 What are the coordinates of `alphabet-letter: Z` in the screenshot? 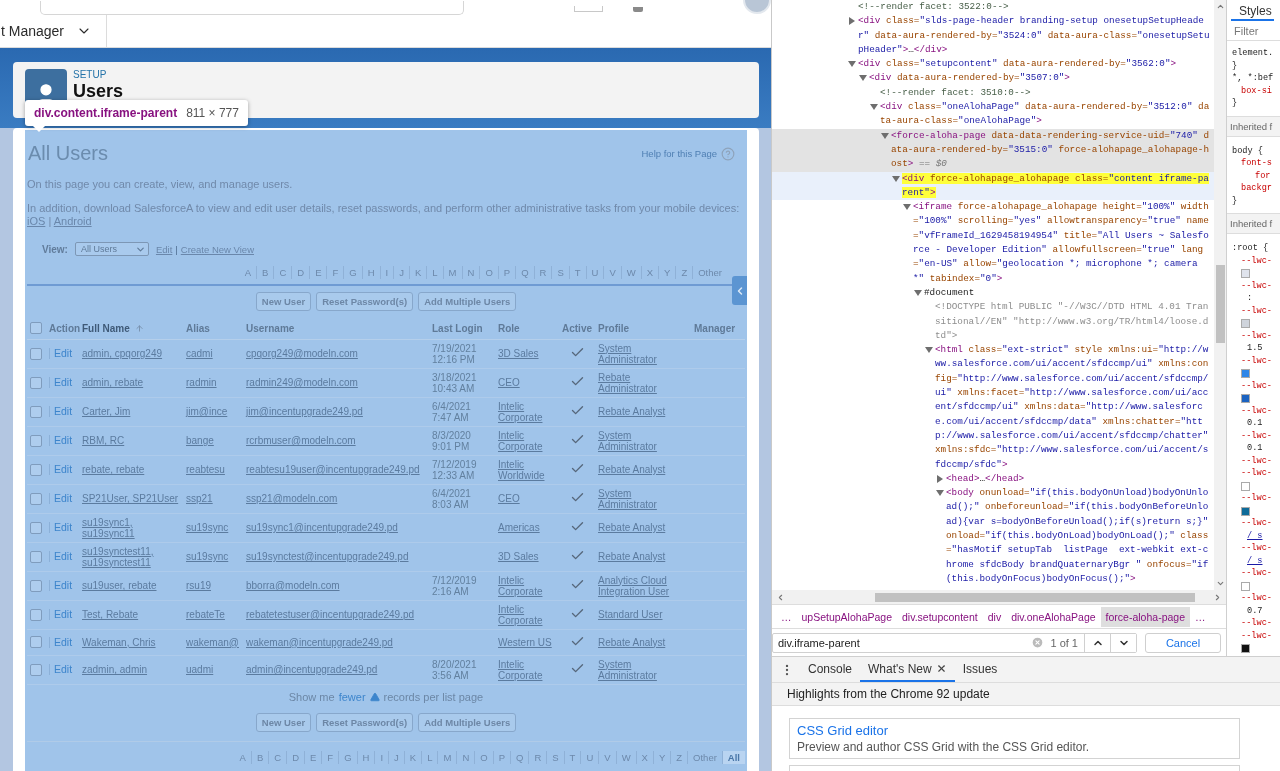 It's located at (679, 757).